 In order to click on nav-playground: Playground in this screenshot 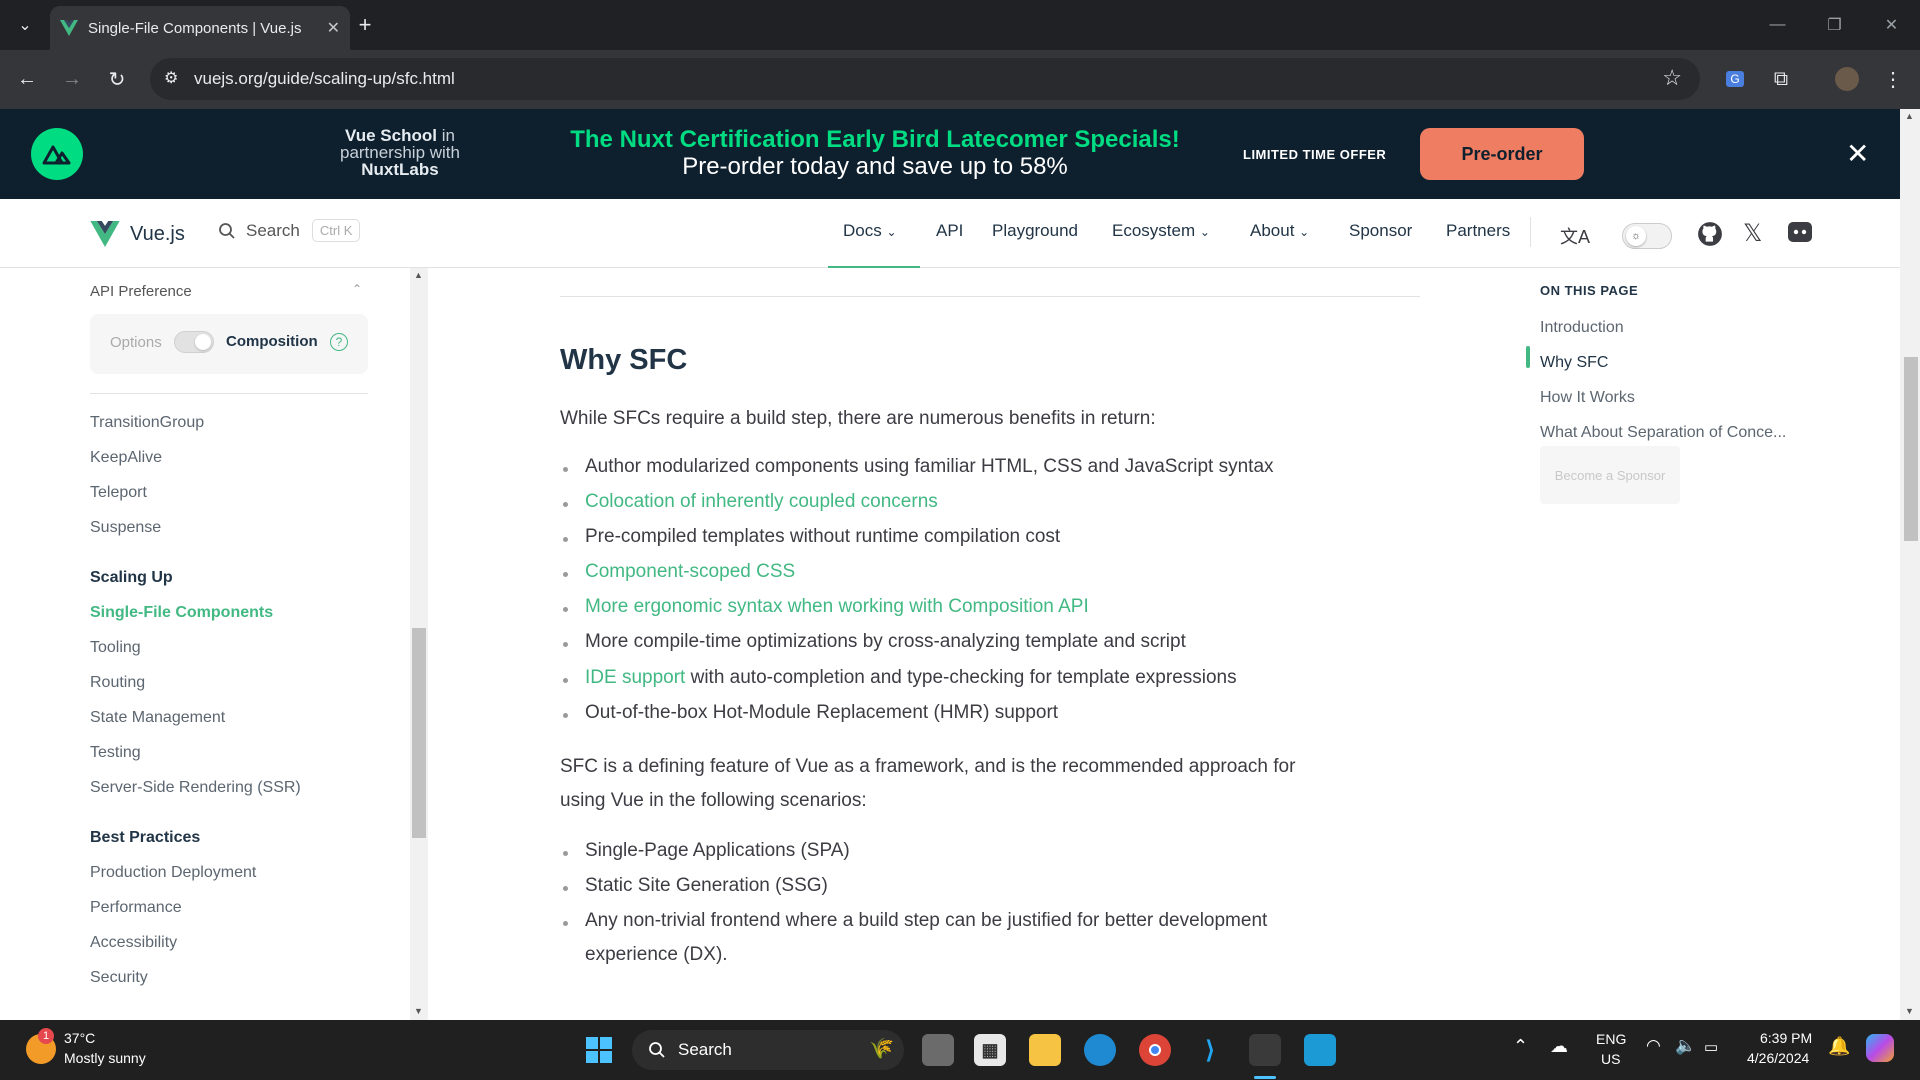, I will do `click(1035, 231)`.